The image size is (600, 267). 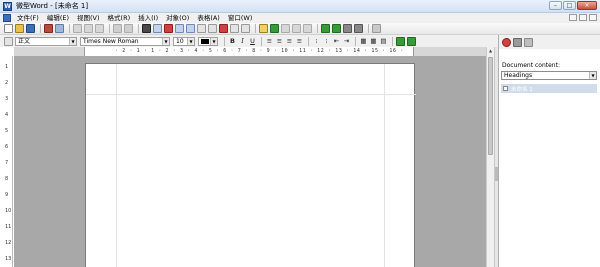 What do you see at coordinates (263, 28) in the screenshot?
I see `highlight-icon` at bounding box center [263, 28].